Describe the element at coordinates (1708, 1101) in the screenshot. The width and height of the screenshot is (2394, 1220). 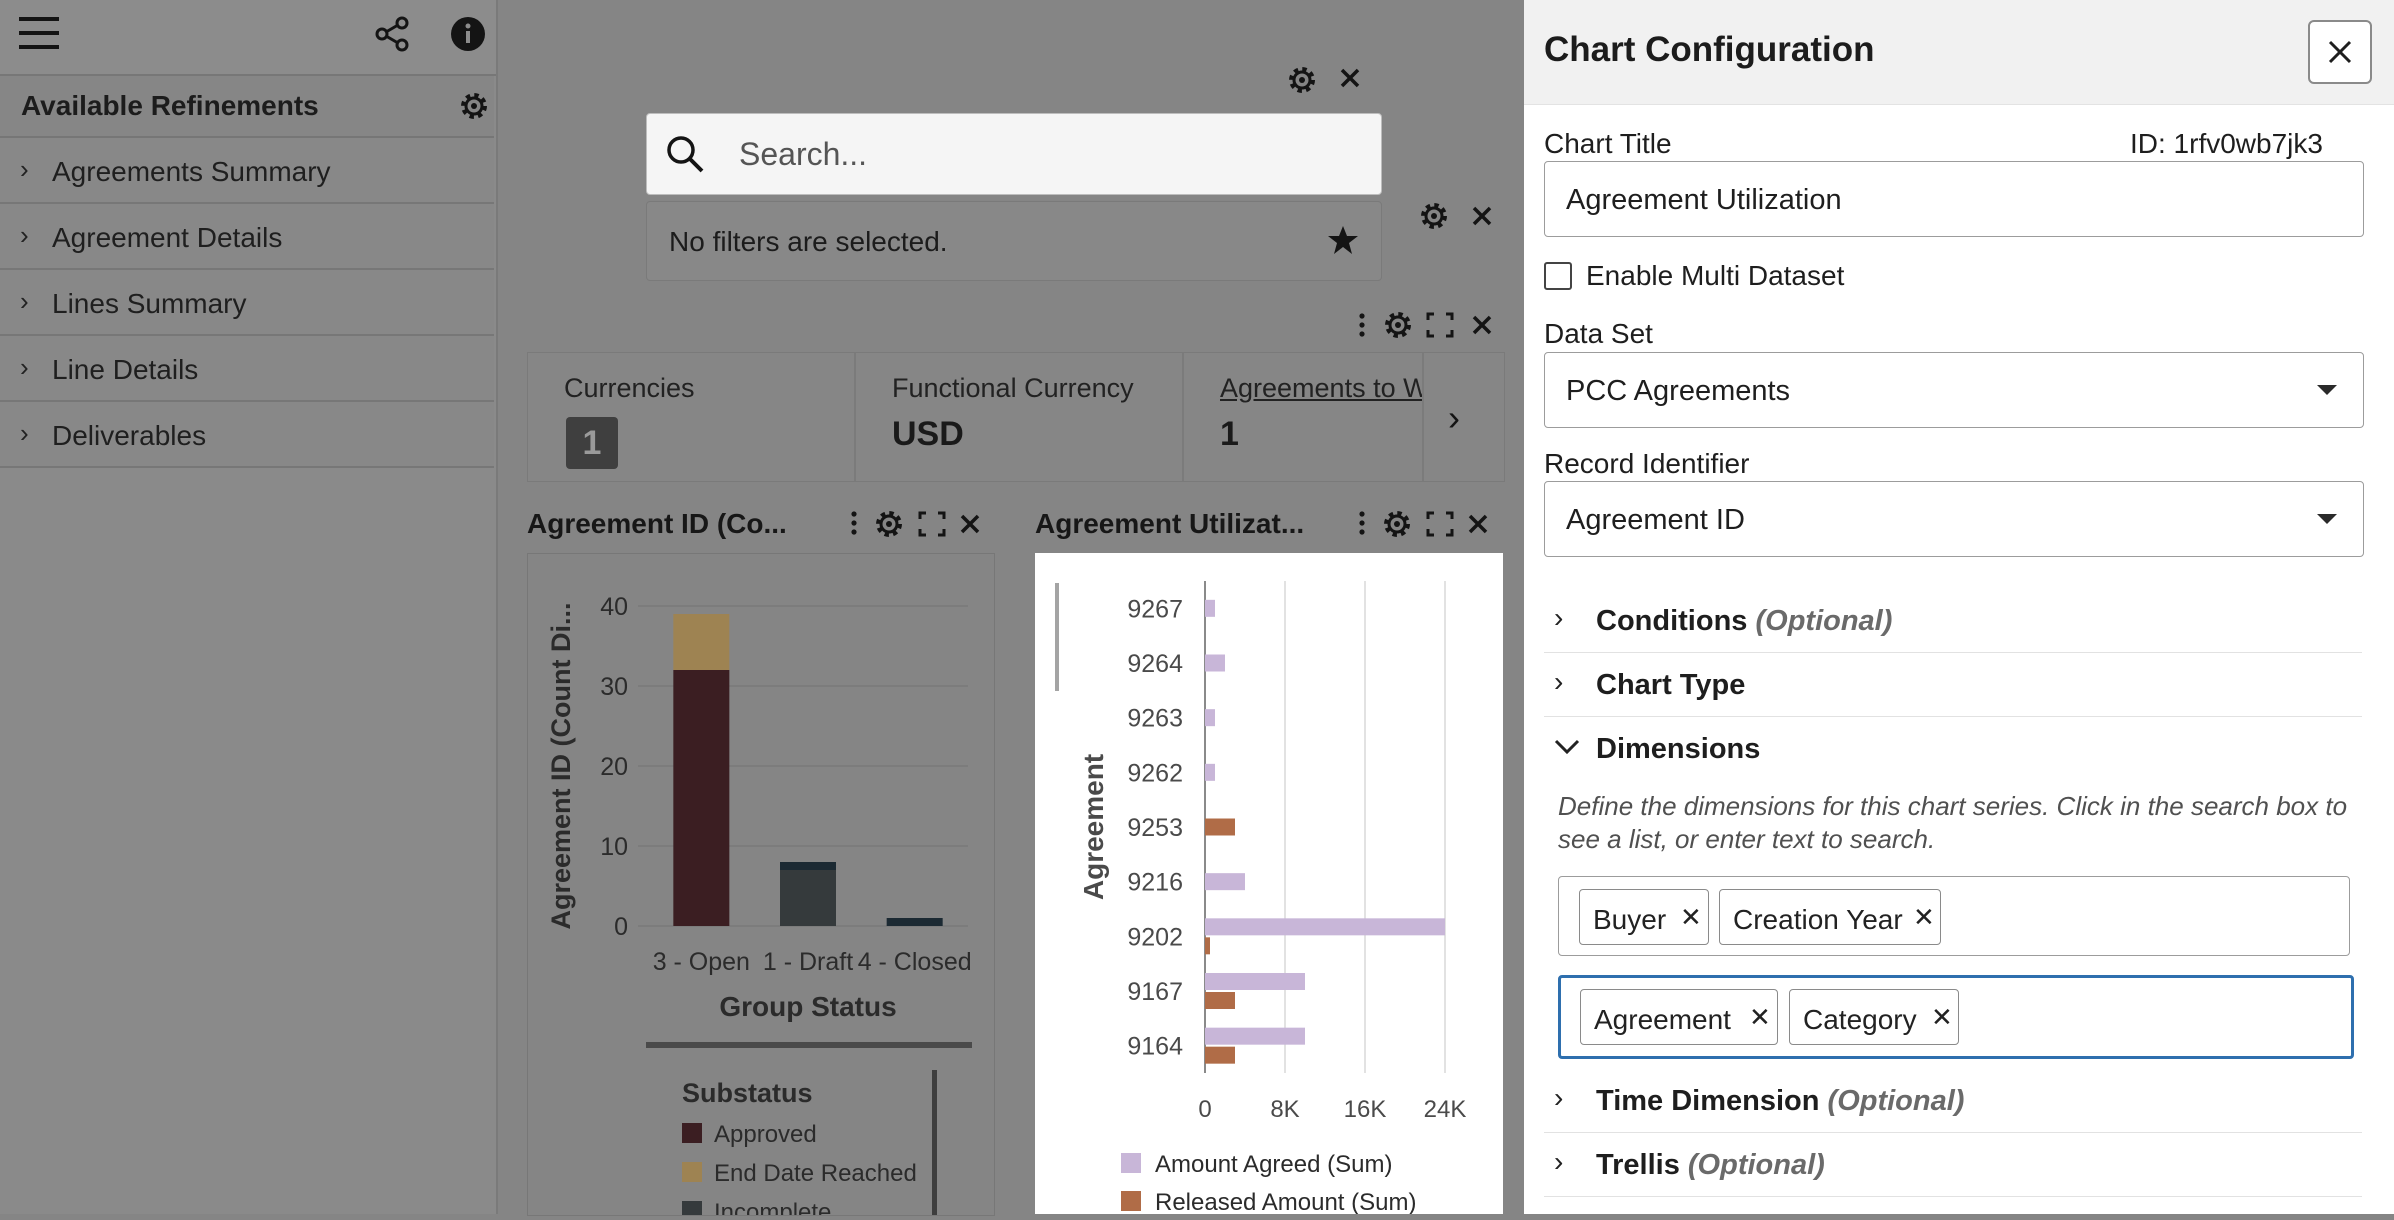
I see `section-label: Time Dimension` at that location.